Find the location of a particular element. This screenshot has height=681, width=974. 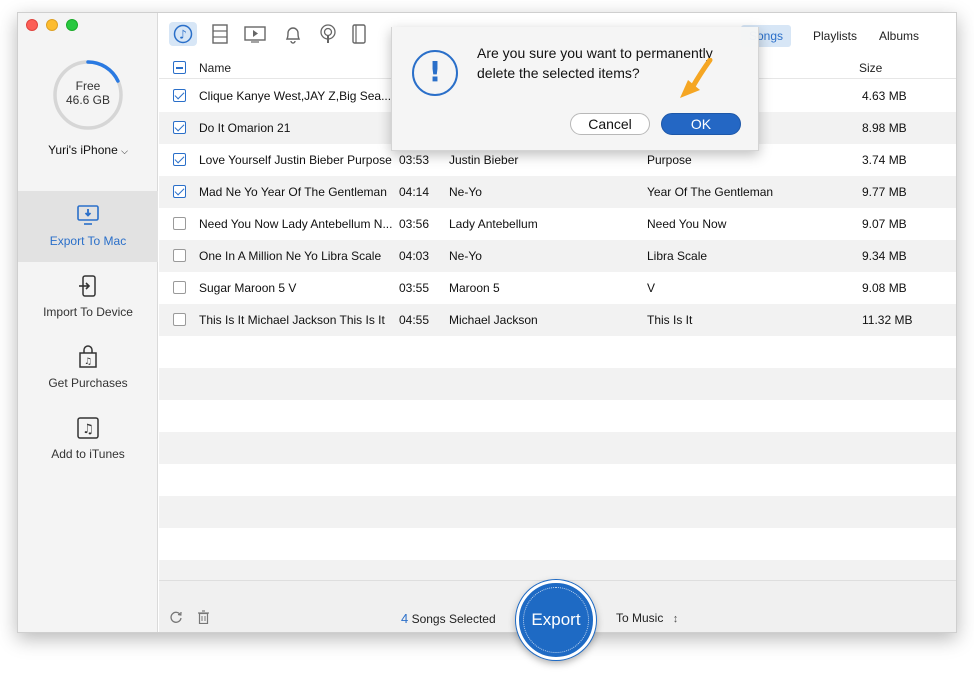

song-artist: Maroon 5 is located at coordinates (474, 288).